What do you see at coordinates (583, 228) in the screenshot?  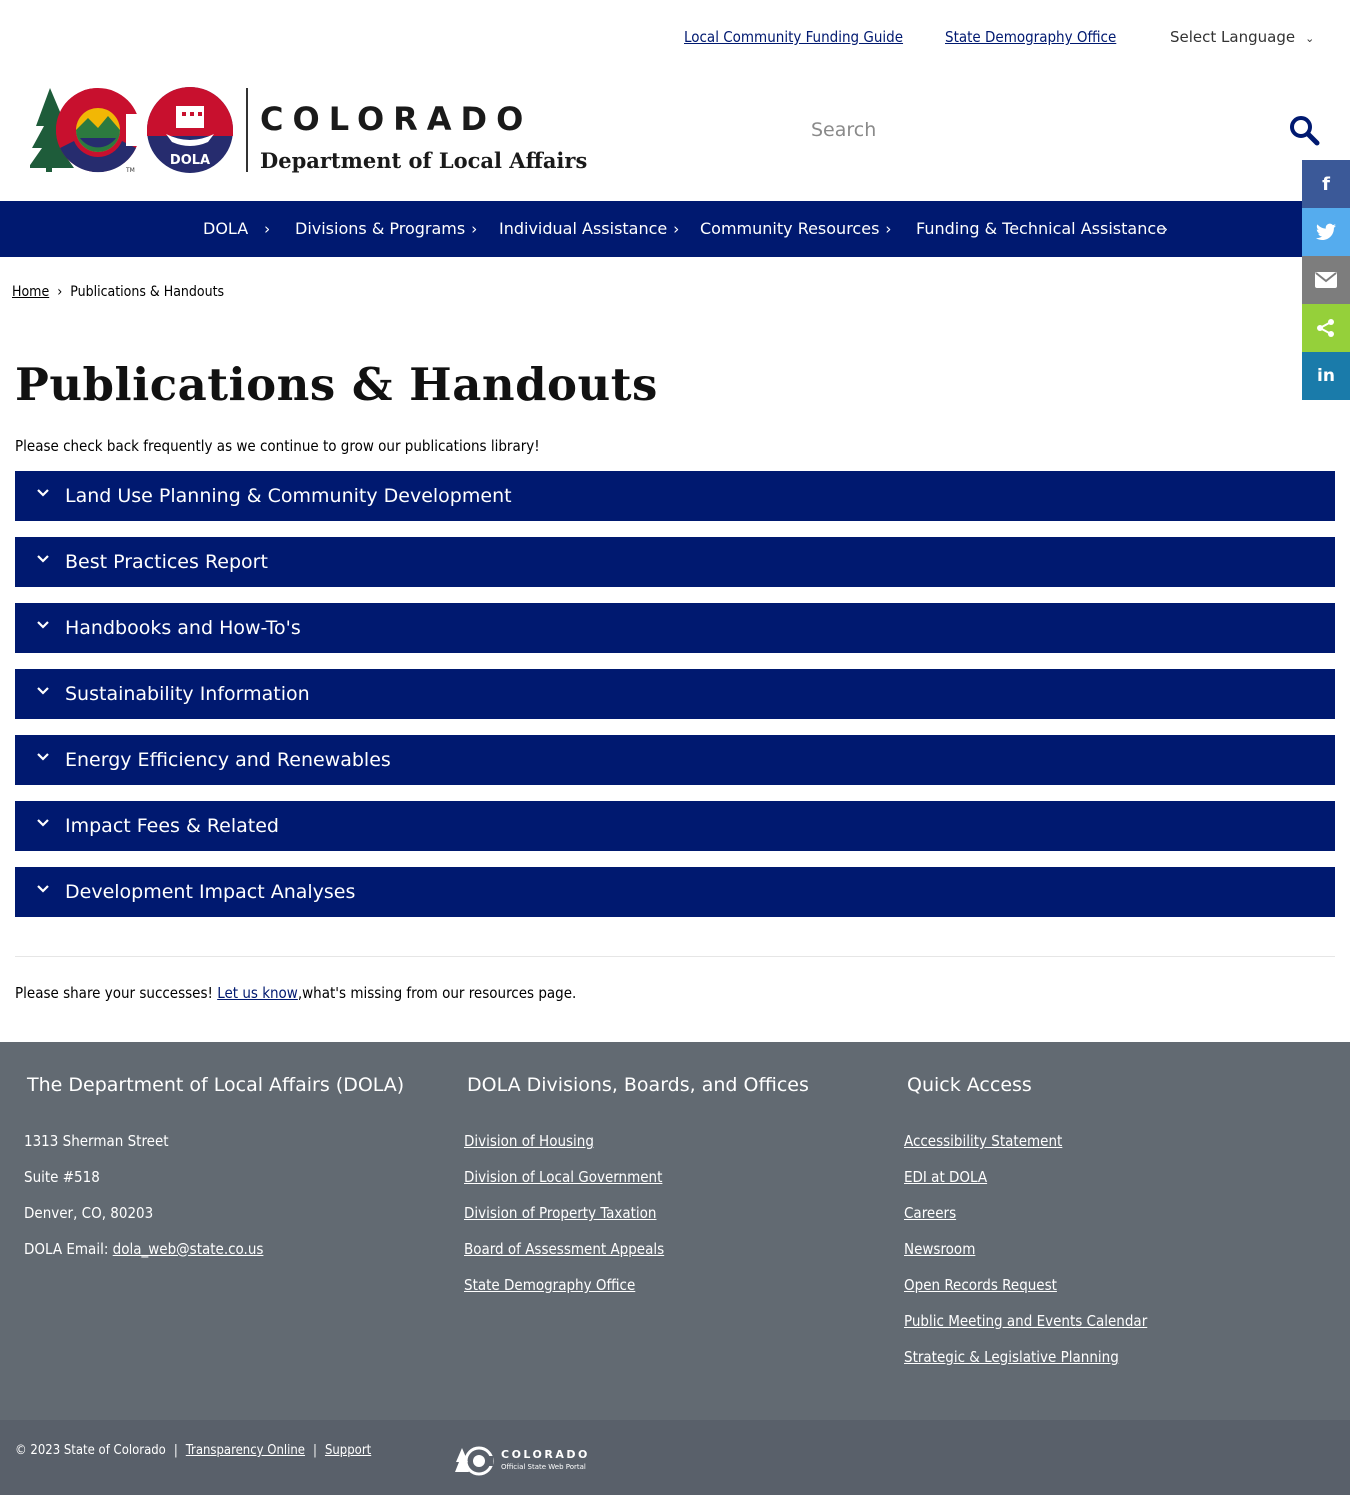 I see `nav-item-label: Individual Assistance` at bounding box center [583, 228].